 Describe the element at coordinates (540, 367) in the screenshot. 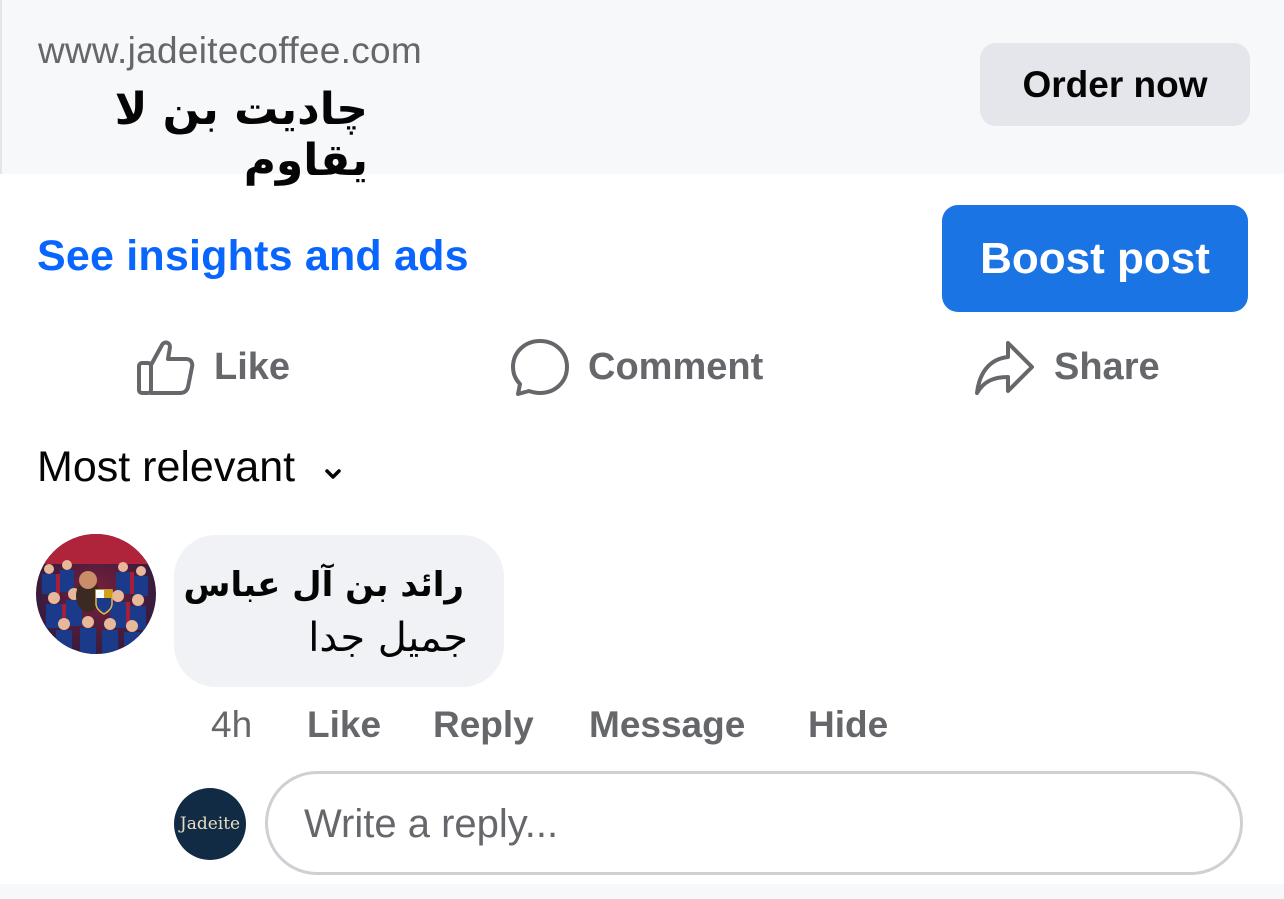

I see `comment-bubble-icon` at that location.